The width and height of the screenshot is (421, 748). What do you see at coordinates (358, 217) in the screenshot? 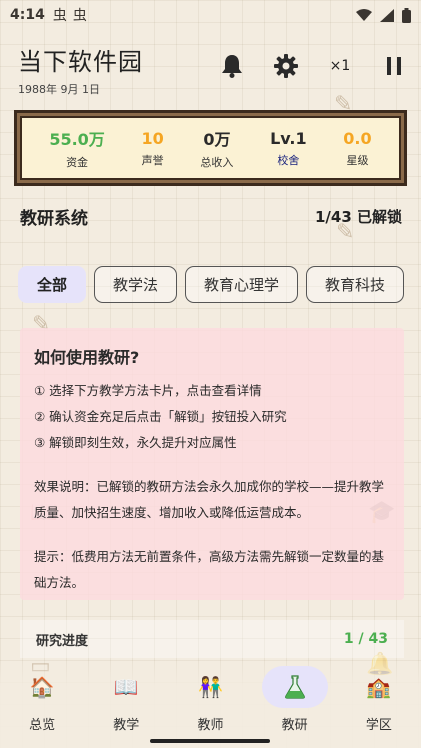
I see `unlocked-count: 1/43 已解锁` at bounding box center [358, 217].